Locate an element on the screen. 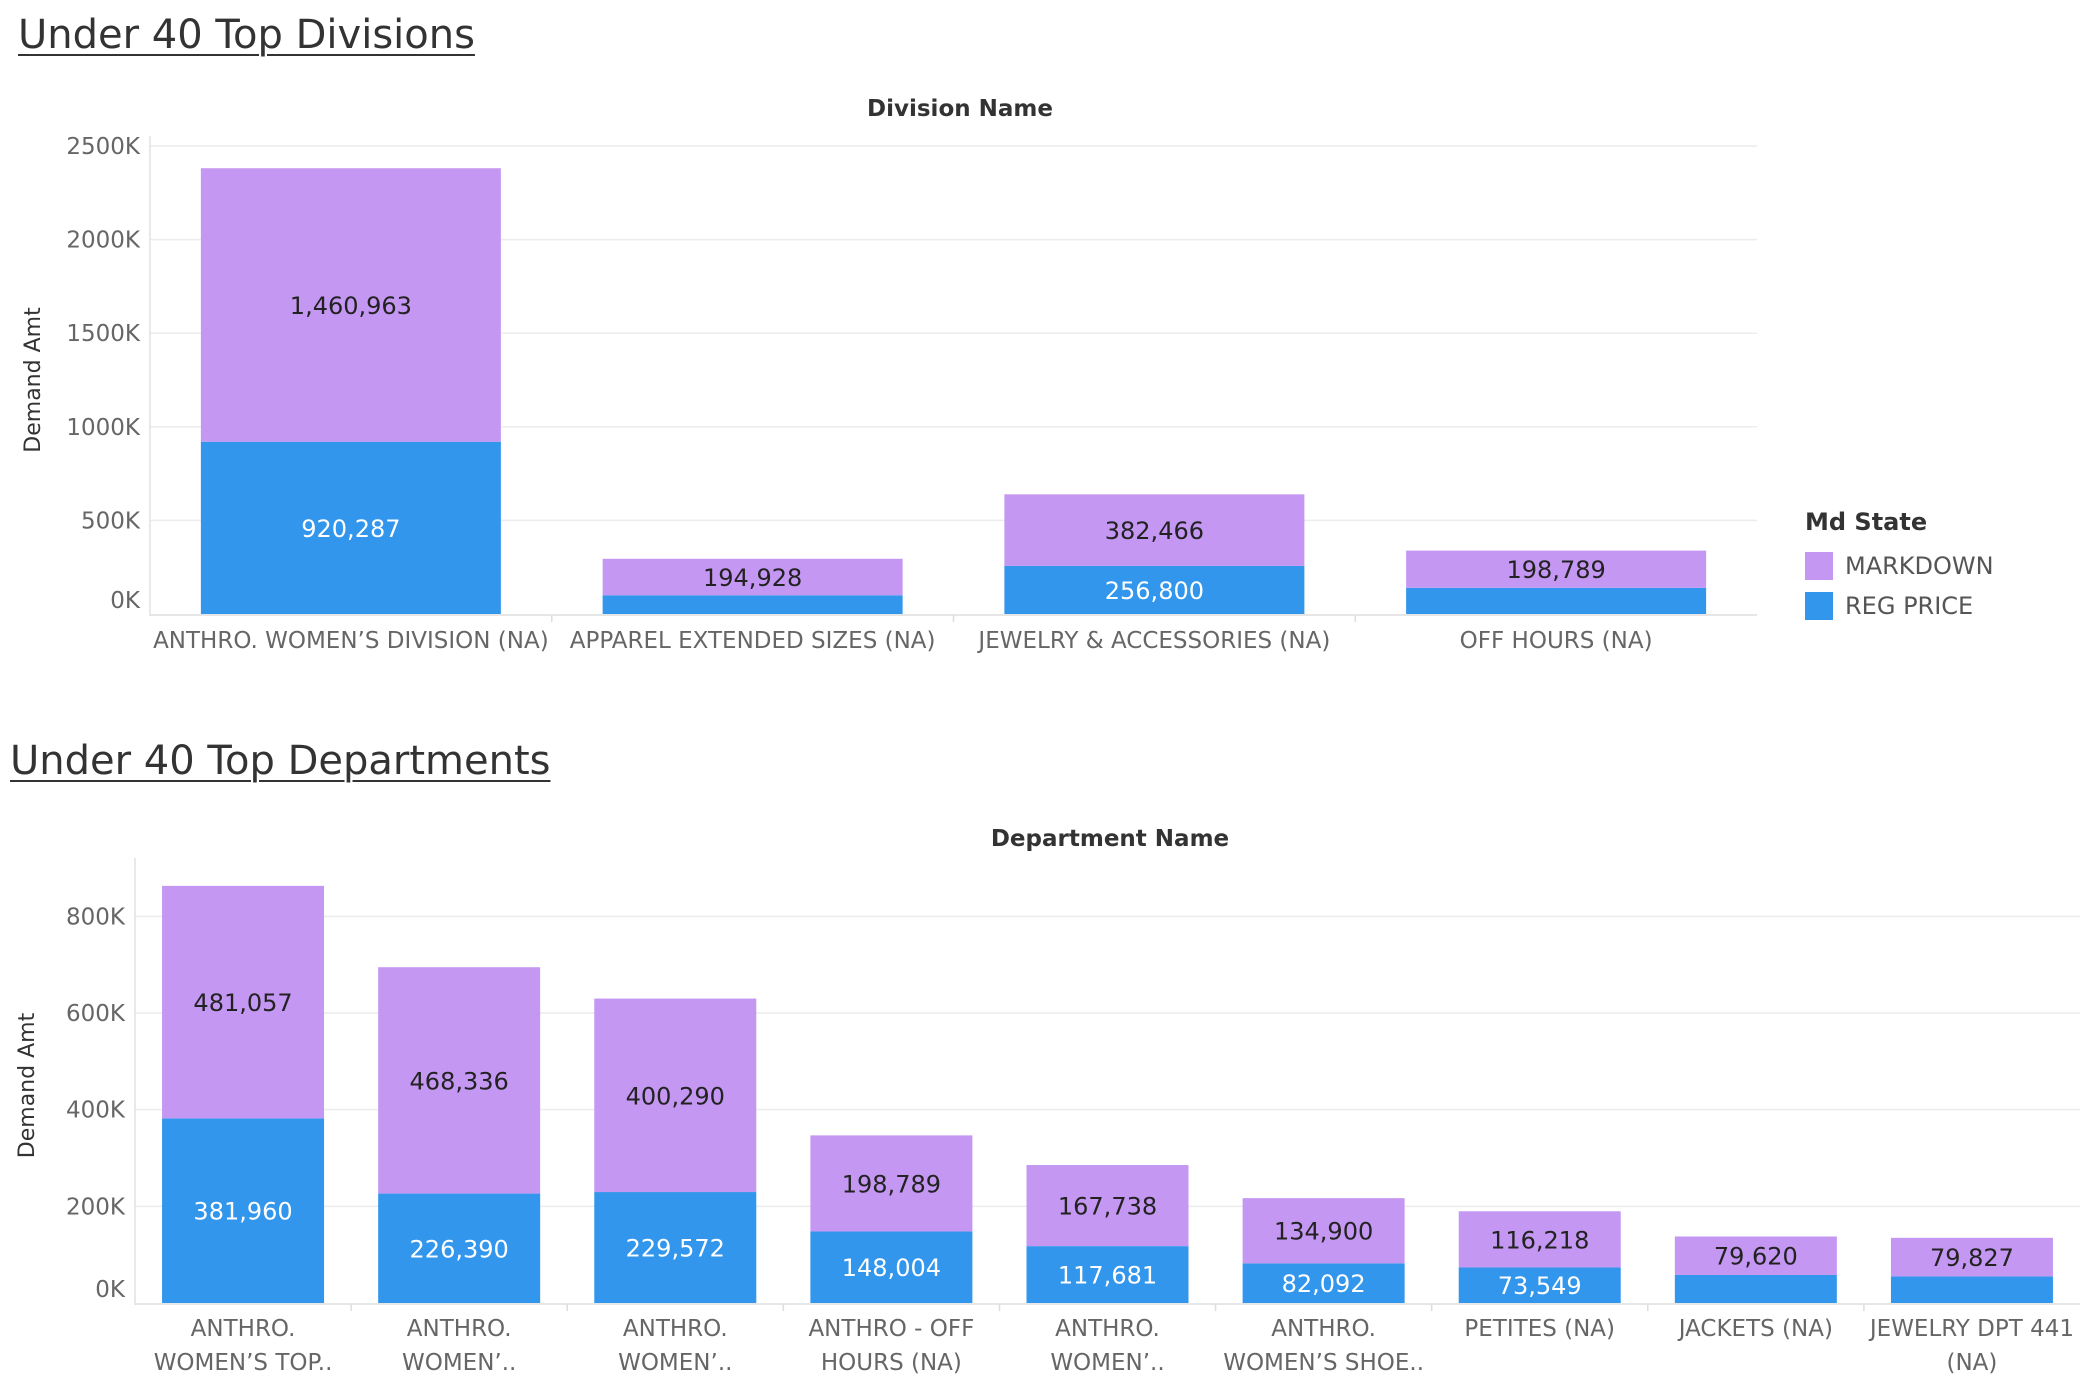  legend-item-markdown: MARKDOWN is located at coordinates (1899, 566).